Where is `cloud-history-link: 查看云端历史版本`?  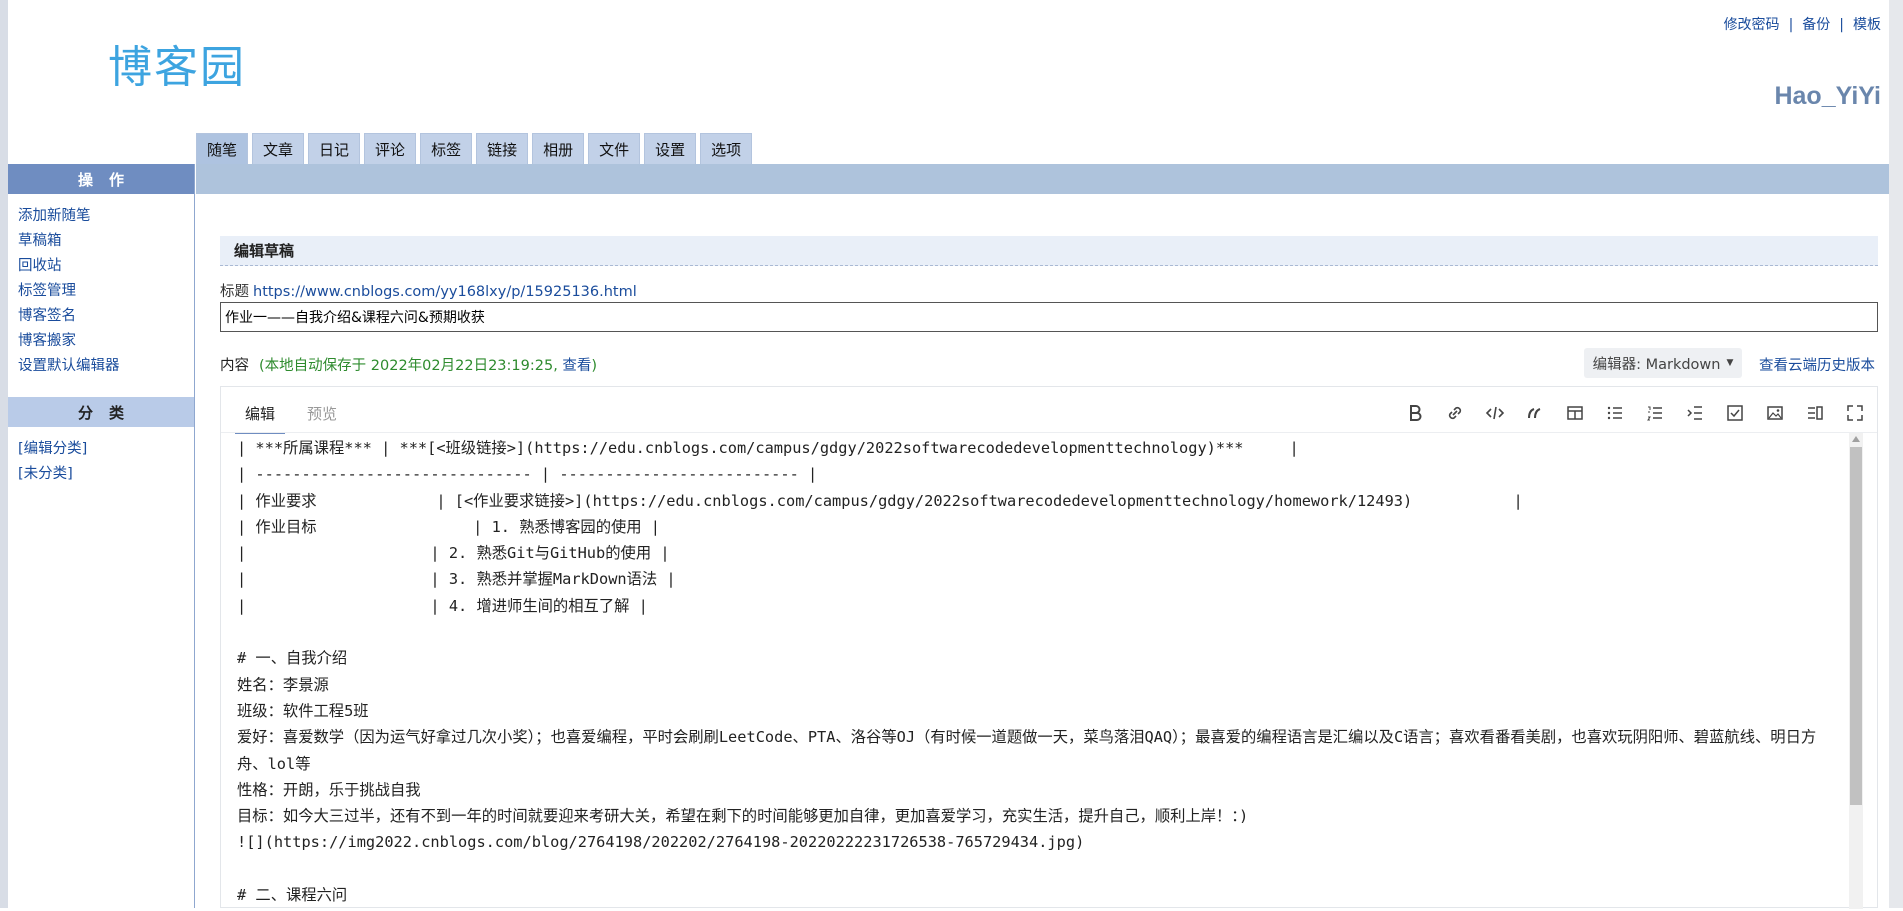 cloud-history-link: 查看云端历史版本 is located at coordinates (1817, 364).